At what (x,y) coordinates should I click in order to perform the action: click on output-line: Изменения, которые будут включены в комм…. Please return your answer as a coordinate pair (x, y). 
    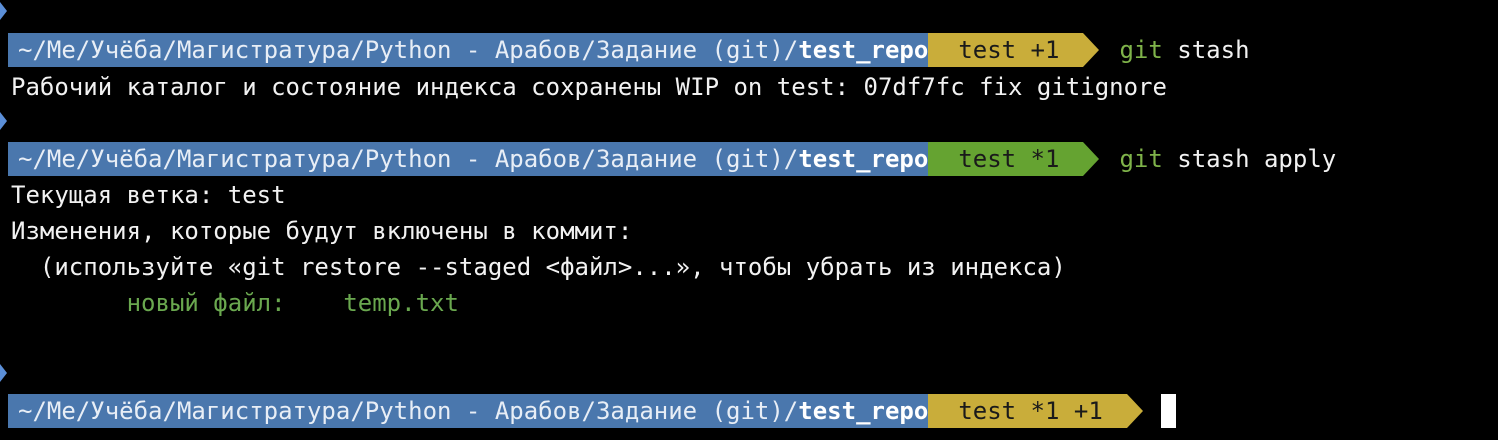
    Looking at the image, I should click on (322, 231).